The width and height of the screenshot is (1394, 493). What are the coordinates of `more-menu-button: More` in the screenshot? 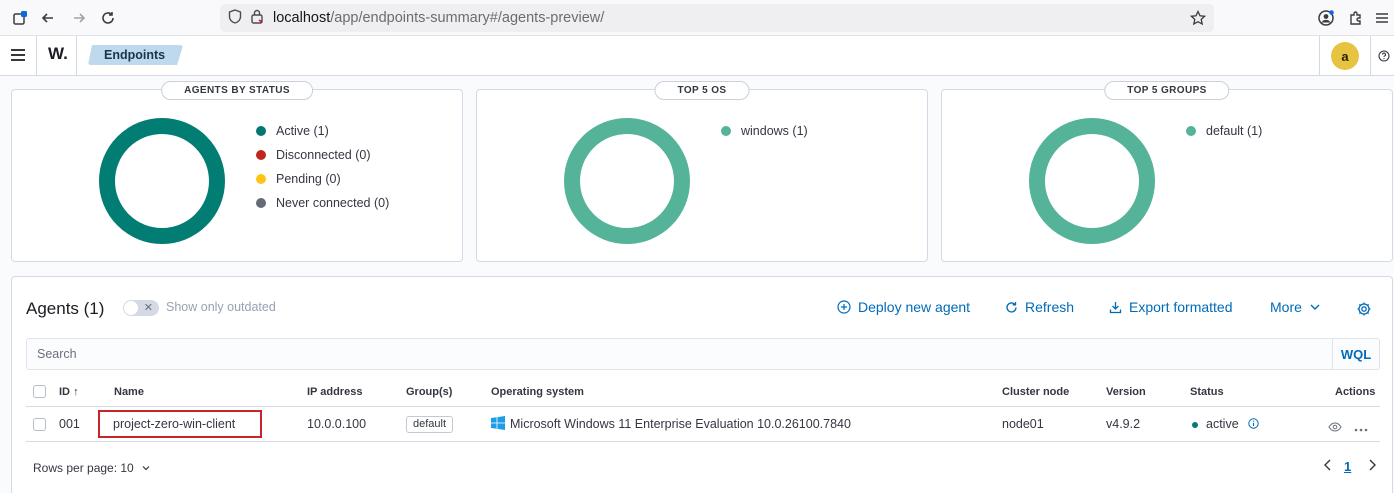 It's located at (1295, 307).